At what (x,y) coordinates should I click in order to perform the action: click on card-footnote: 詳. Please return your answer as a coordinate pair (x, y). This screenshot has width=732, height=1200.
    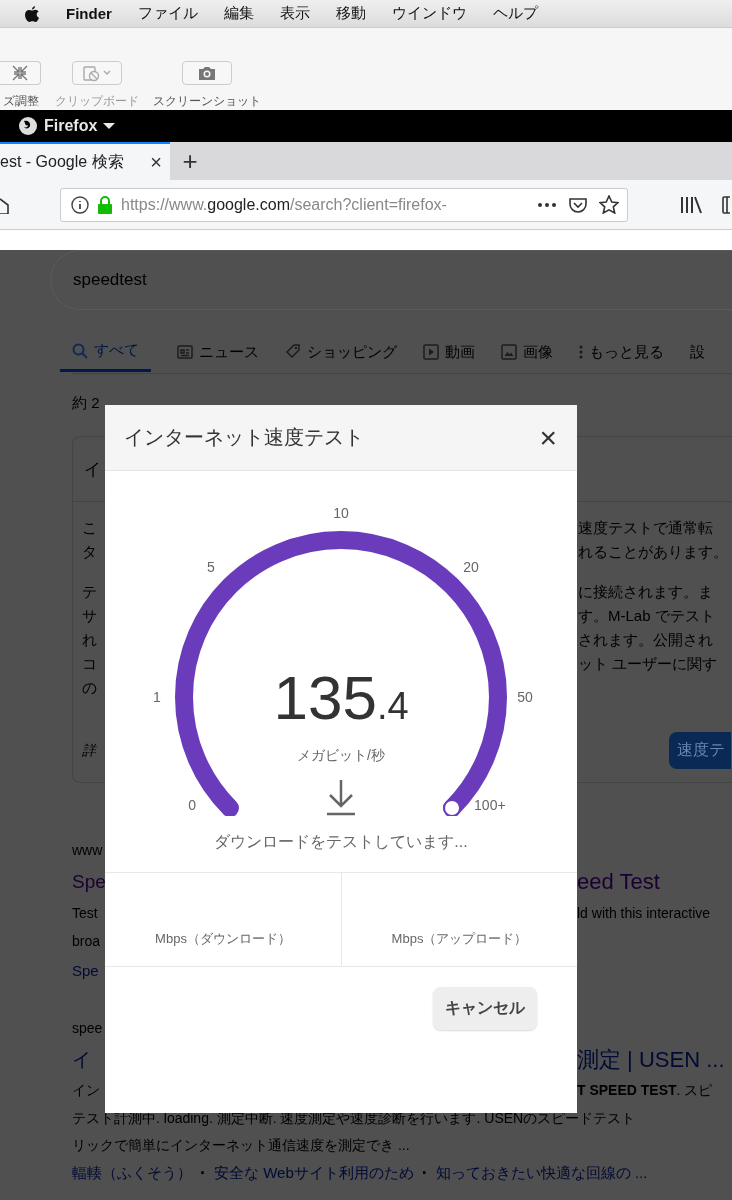
    Looking at the image, I should click on (89, 750).